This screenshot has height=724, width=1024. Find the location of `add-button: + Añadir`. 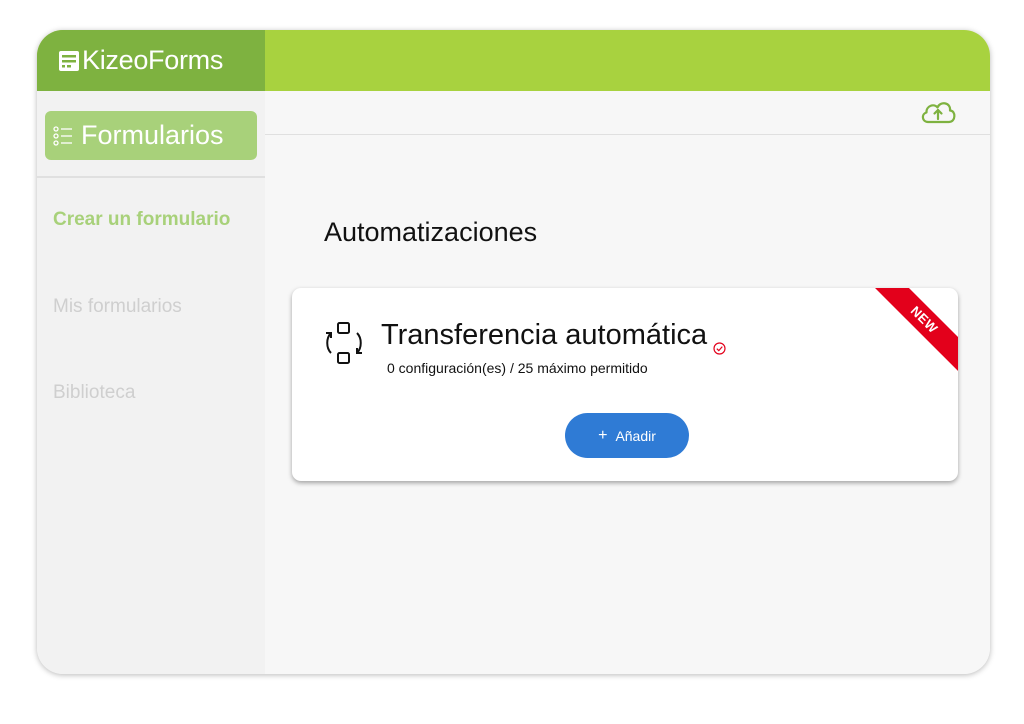

add-button: + Añadir is located at coordinates (627, 435).